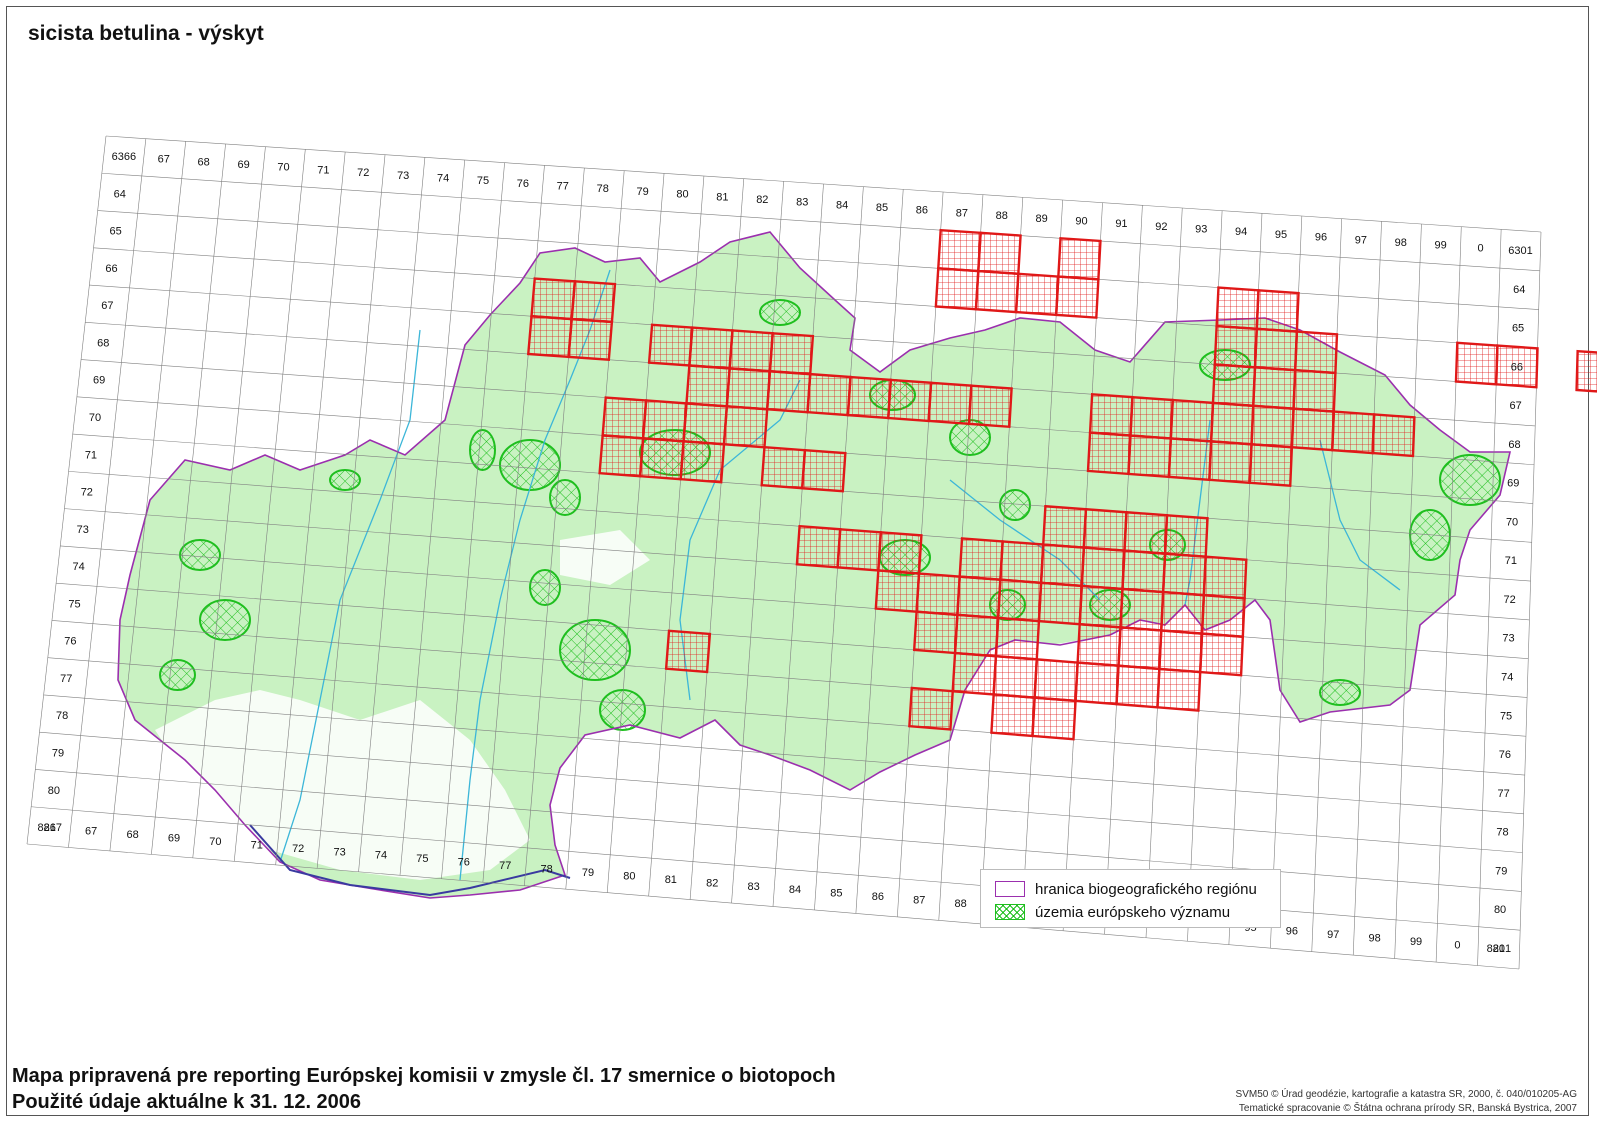 This screenshot has width=1597, height=1124. Describe the element at coordinates (1241, 232) in the screenshot. I see `top-grid-label: 94` at that location.